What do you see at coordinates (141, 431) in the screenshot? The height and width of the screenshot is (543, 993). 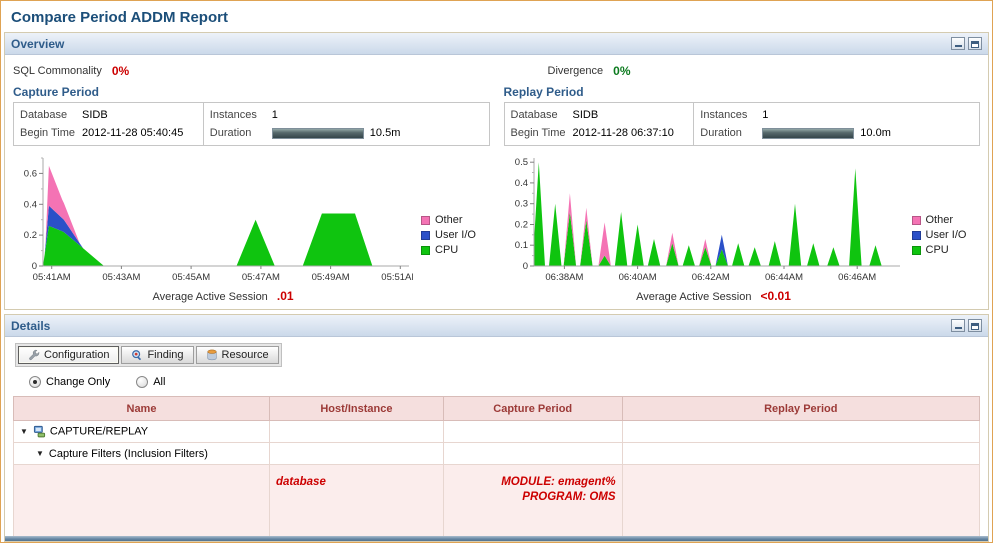 I see `name-cell: ▼ CAPTURE/REPLAY` at bounding box center [141, 431].